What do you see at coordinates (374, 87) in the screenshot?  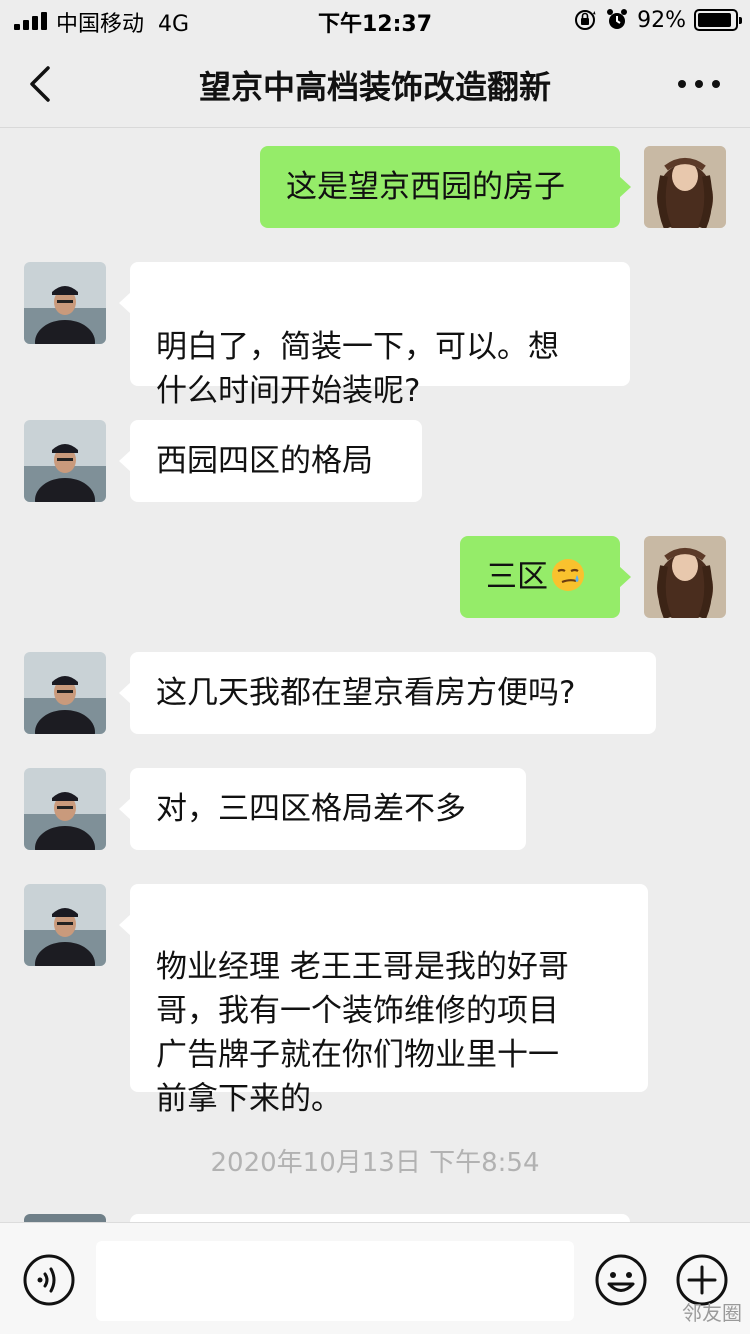 I see `chat-title: 望京中高档装饰改造翻新` at bounding box center [374, 87].